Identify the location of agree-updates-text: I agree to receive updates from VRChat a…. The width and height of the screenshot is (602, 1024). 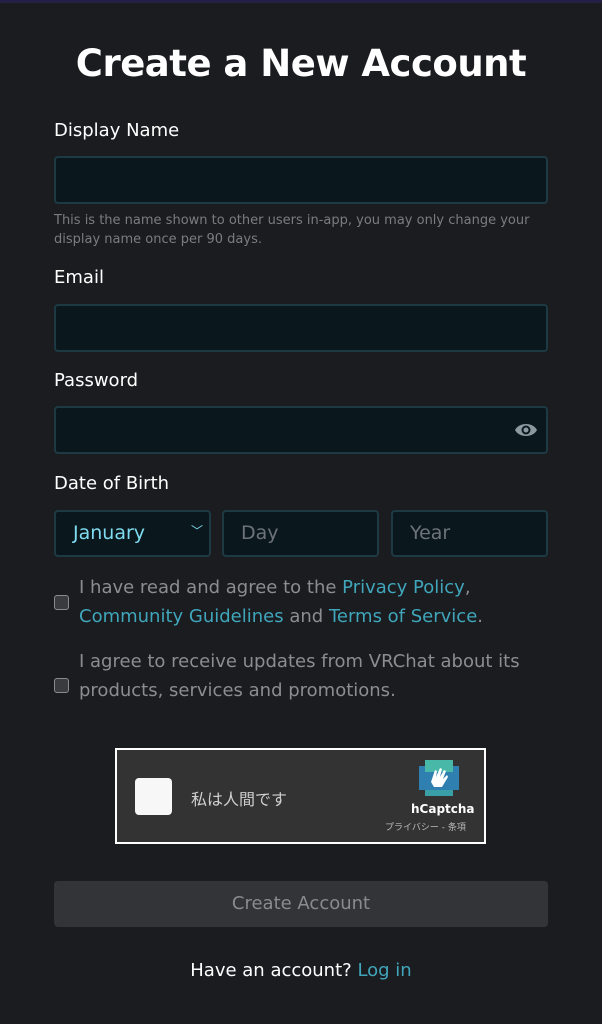
(299, 676).